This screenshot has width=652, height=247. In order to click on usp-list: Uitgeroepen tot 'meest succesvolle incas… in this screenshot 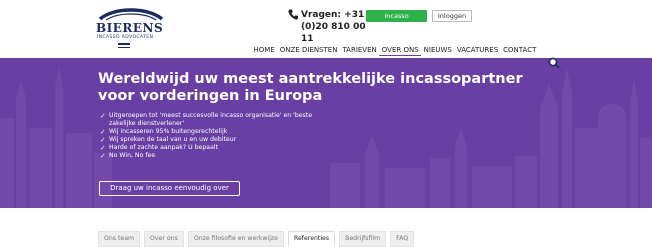, I will do `click(220, 136)`.